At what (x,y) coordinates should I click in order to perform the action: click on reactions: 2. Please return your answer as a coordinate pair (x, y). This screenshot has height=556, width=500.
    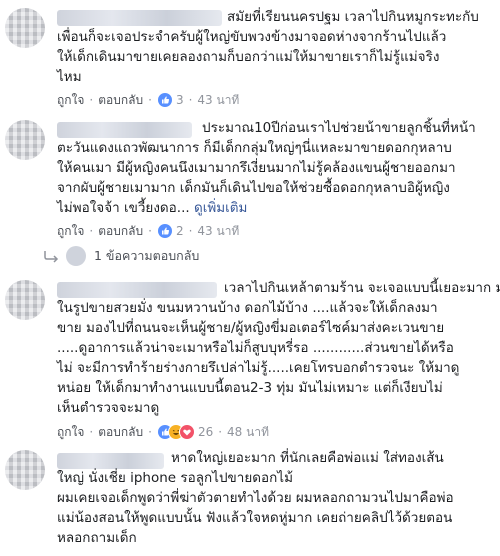
    Looking at the image, I should click on (170, 231).